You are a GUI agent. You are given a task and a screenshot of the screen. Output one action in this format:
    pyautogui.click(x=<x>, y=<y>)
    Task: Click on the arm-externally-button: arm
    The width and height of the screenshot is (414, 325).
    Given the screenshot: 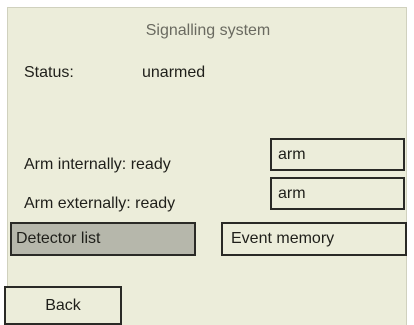 What is the action you would take?
    pyautogui.click(x=337, y=193)
    